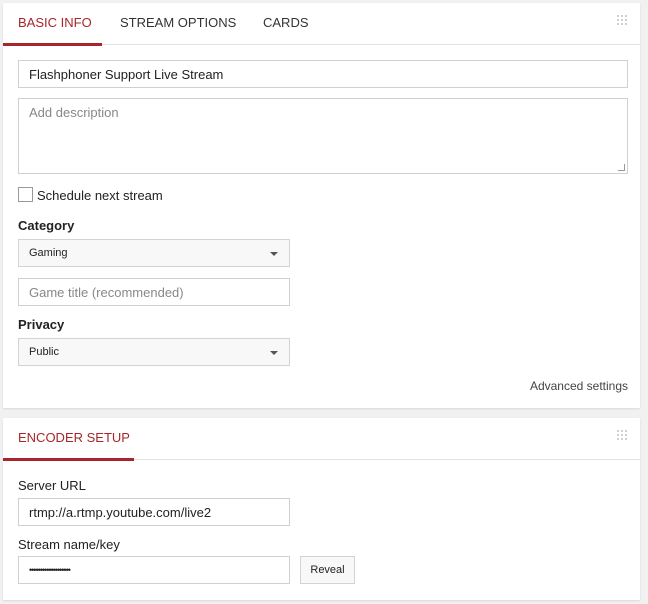  Describe the element at coordinates (154, 512) in the screenshot. I see `server-url-input: rtmp://a.rtmp.youtube.com/live2` at that location.